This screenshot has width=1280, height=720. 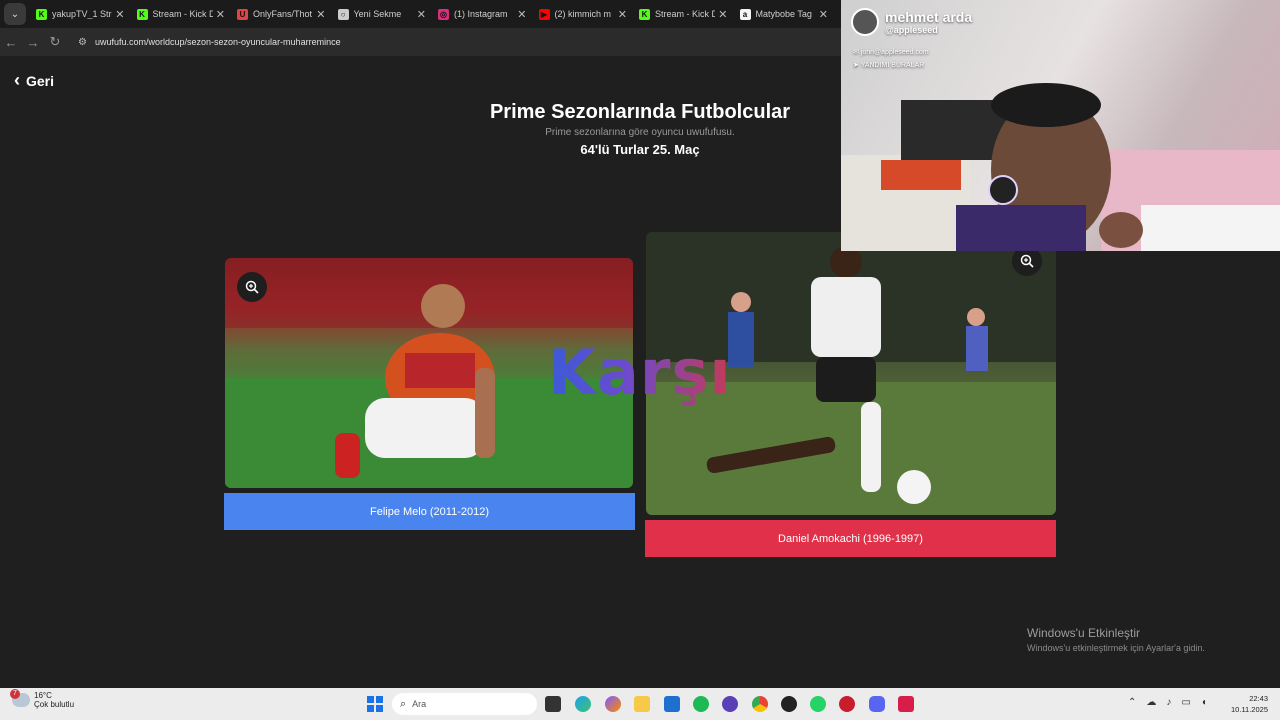 What do you see at coordinates (82, 42) in the screenshot?
I see `site-settings-icon: ⚙` at bounding box center [82, 42].